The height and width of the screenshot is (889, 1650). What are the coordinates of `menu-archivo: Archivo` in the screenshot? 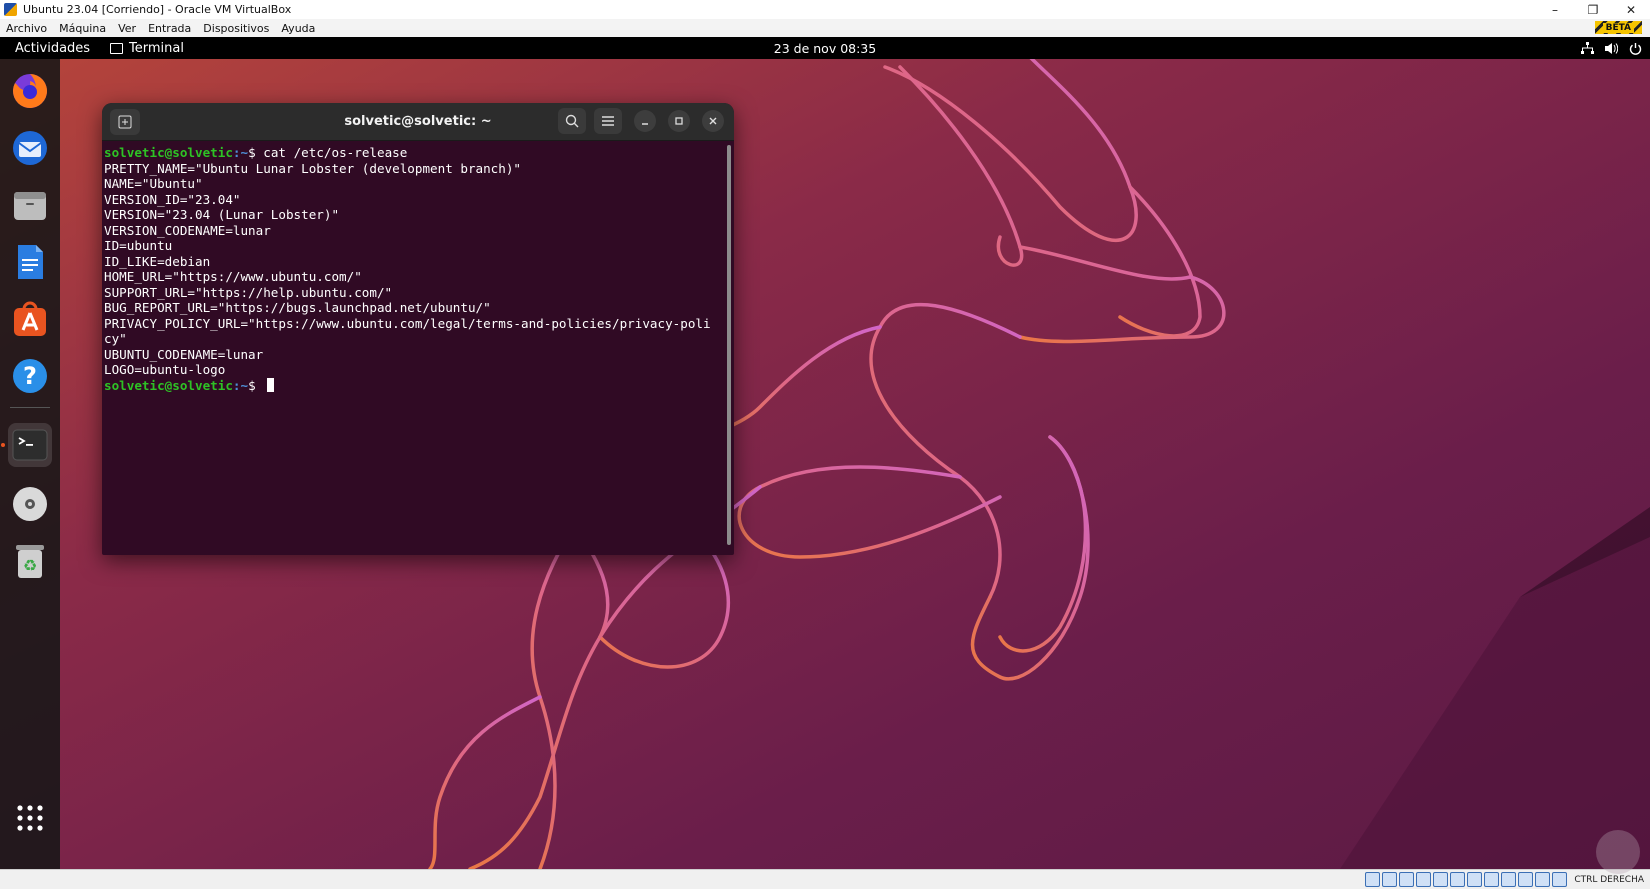 It's located at (26, 28).